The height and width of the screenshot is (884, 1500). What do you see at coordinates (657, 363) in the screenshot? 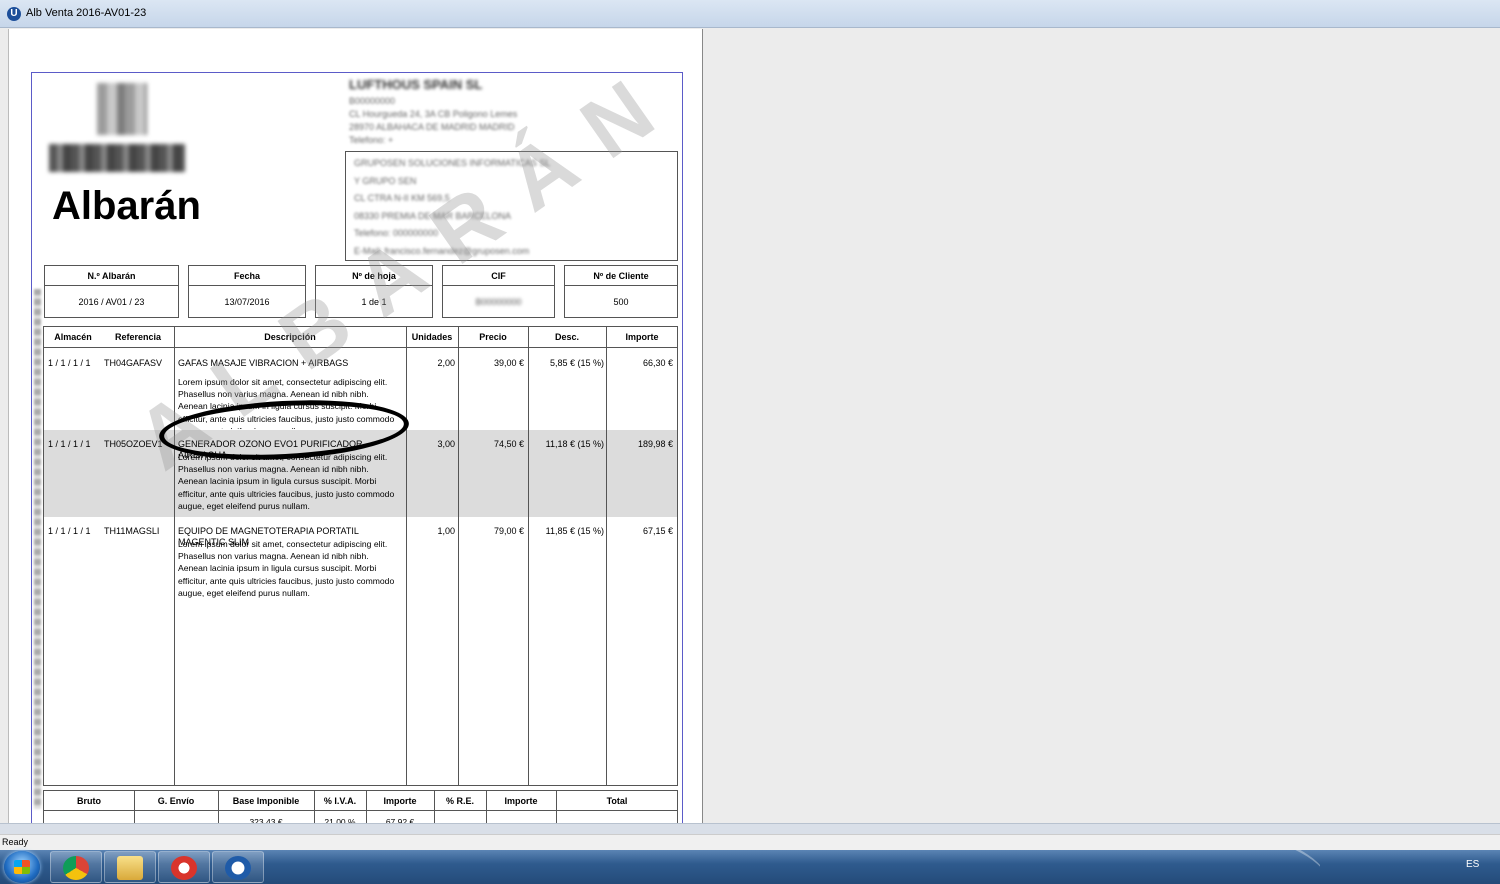
I see `cell-importe: 66,30 €` at bounding box center [657, 363].